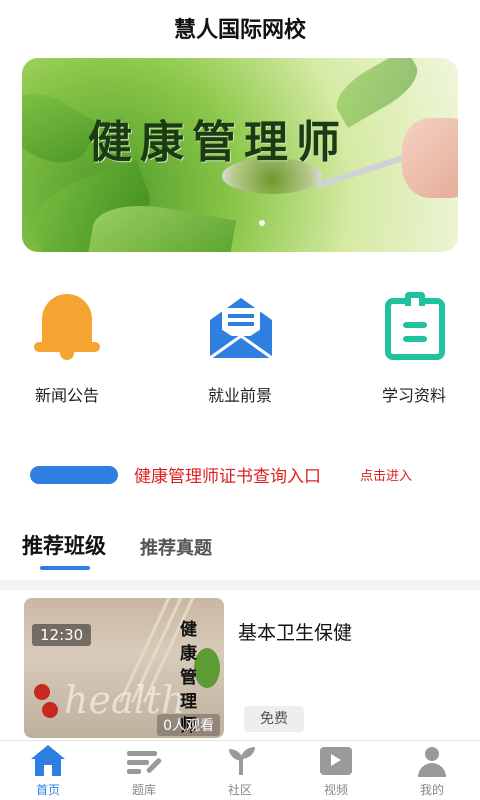 The height and width of the screenshot is (800, 480). Describe the element at coordinates (144, 761) in the screenshot. I see `question-bank-icon` at that location.